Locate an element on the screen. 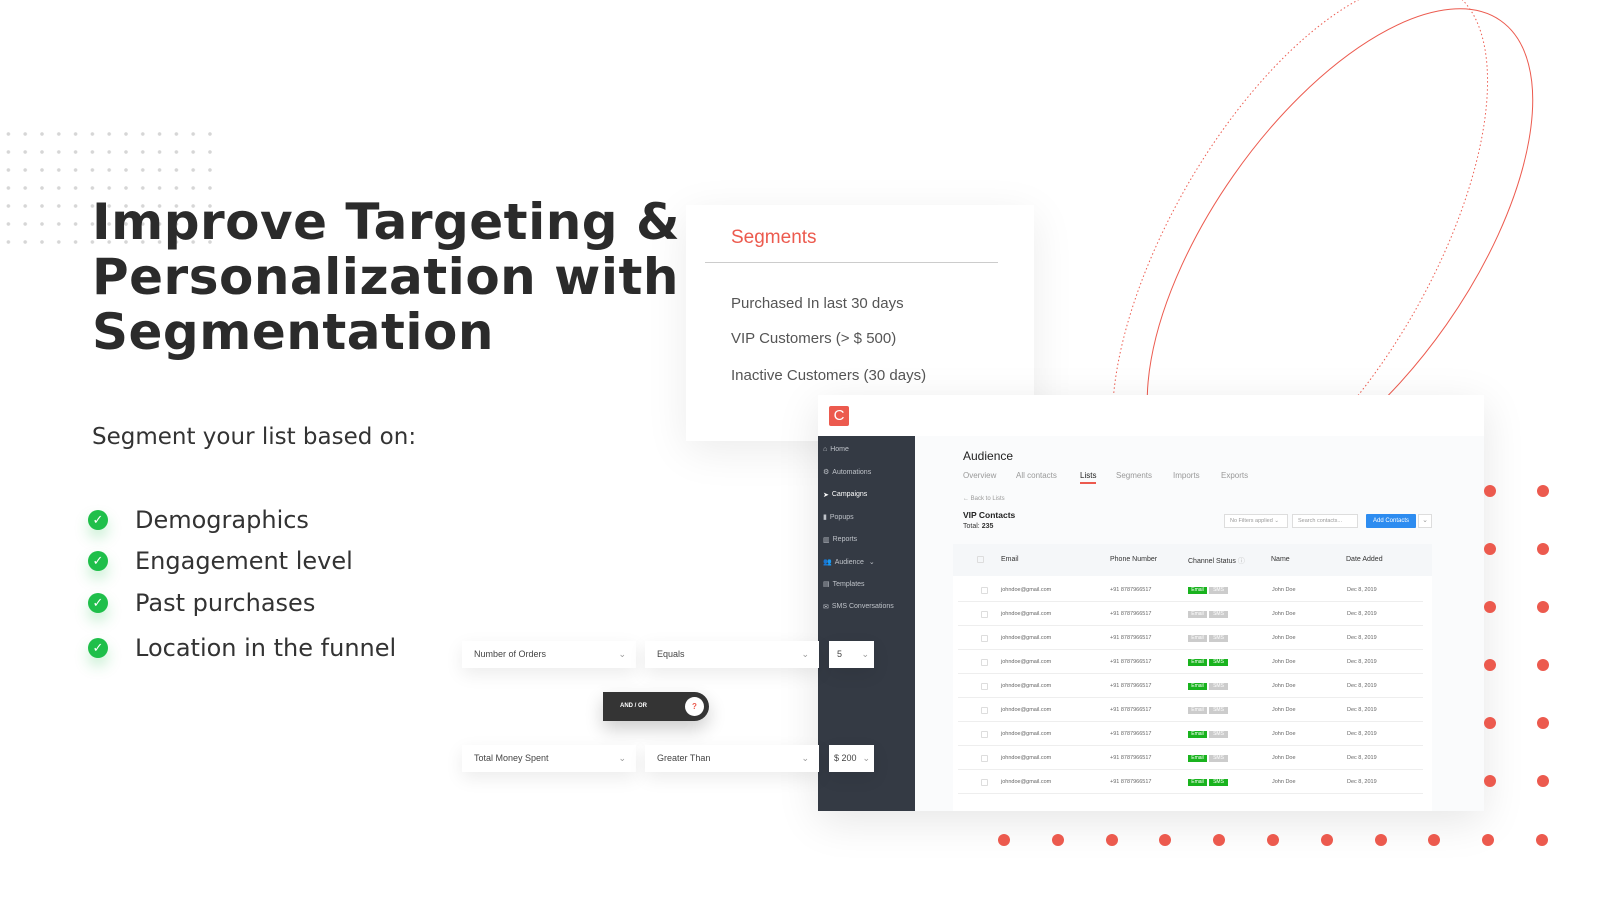 The height and width of the screenshot is (900, 1600). sidebar-item-audience: 👥 Audience ⌄ is located at coordinates (849, 562).